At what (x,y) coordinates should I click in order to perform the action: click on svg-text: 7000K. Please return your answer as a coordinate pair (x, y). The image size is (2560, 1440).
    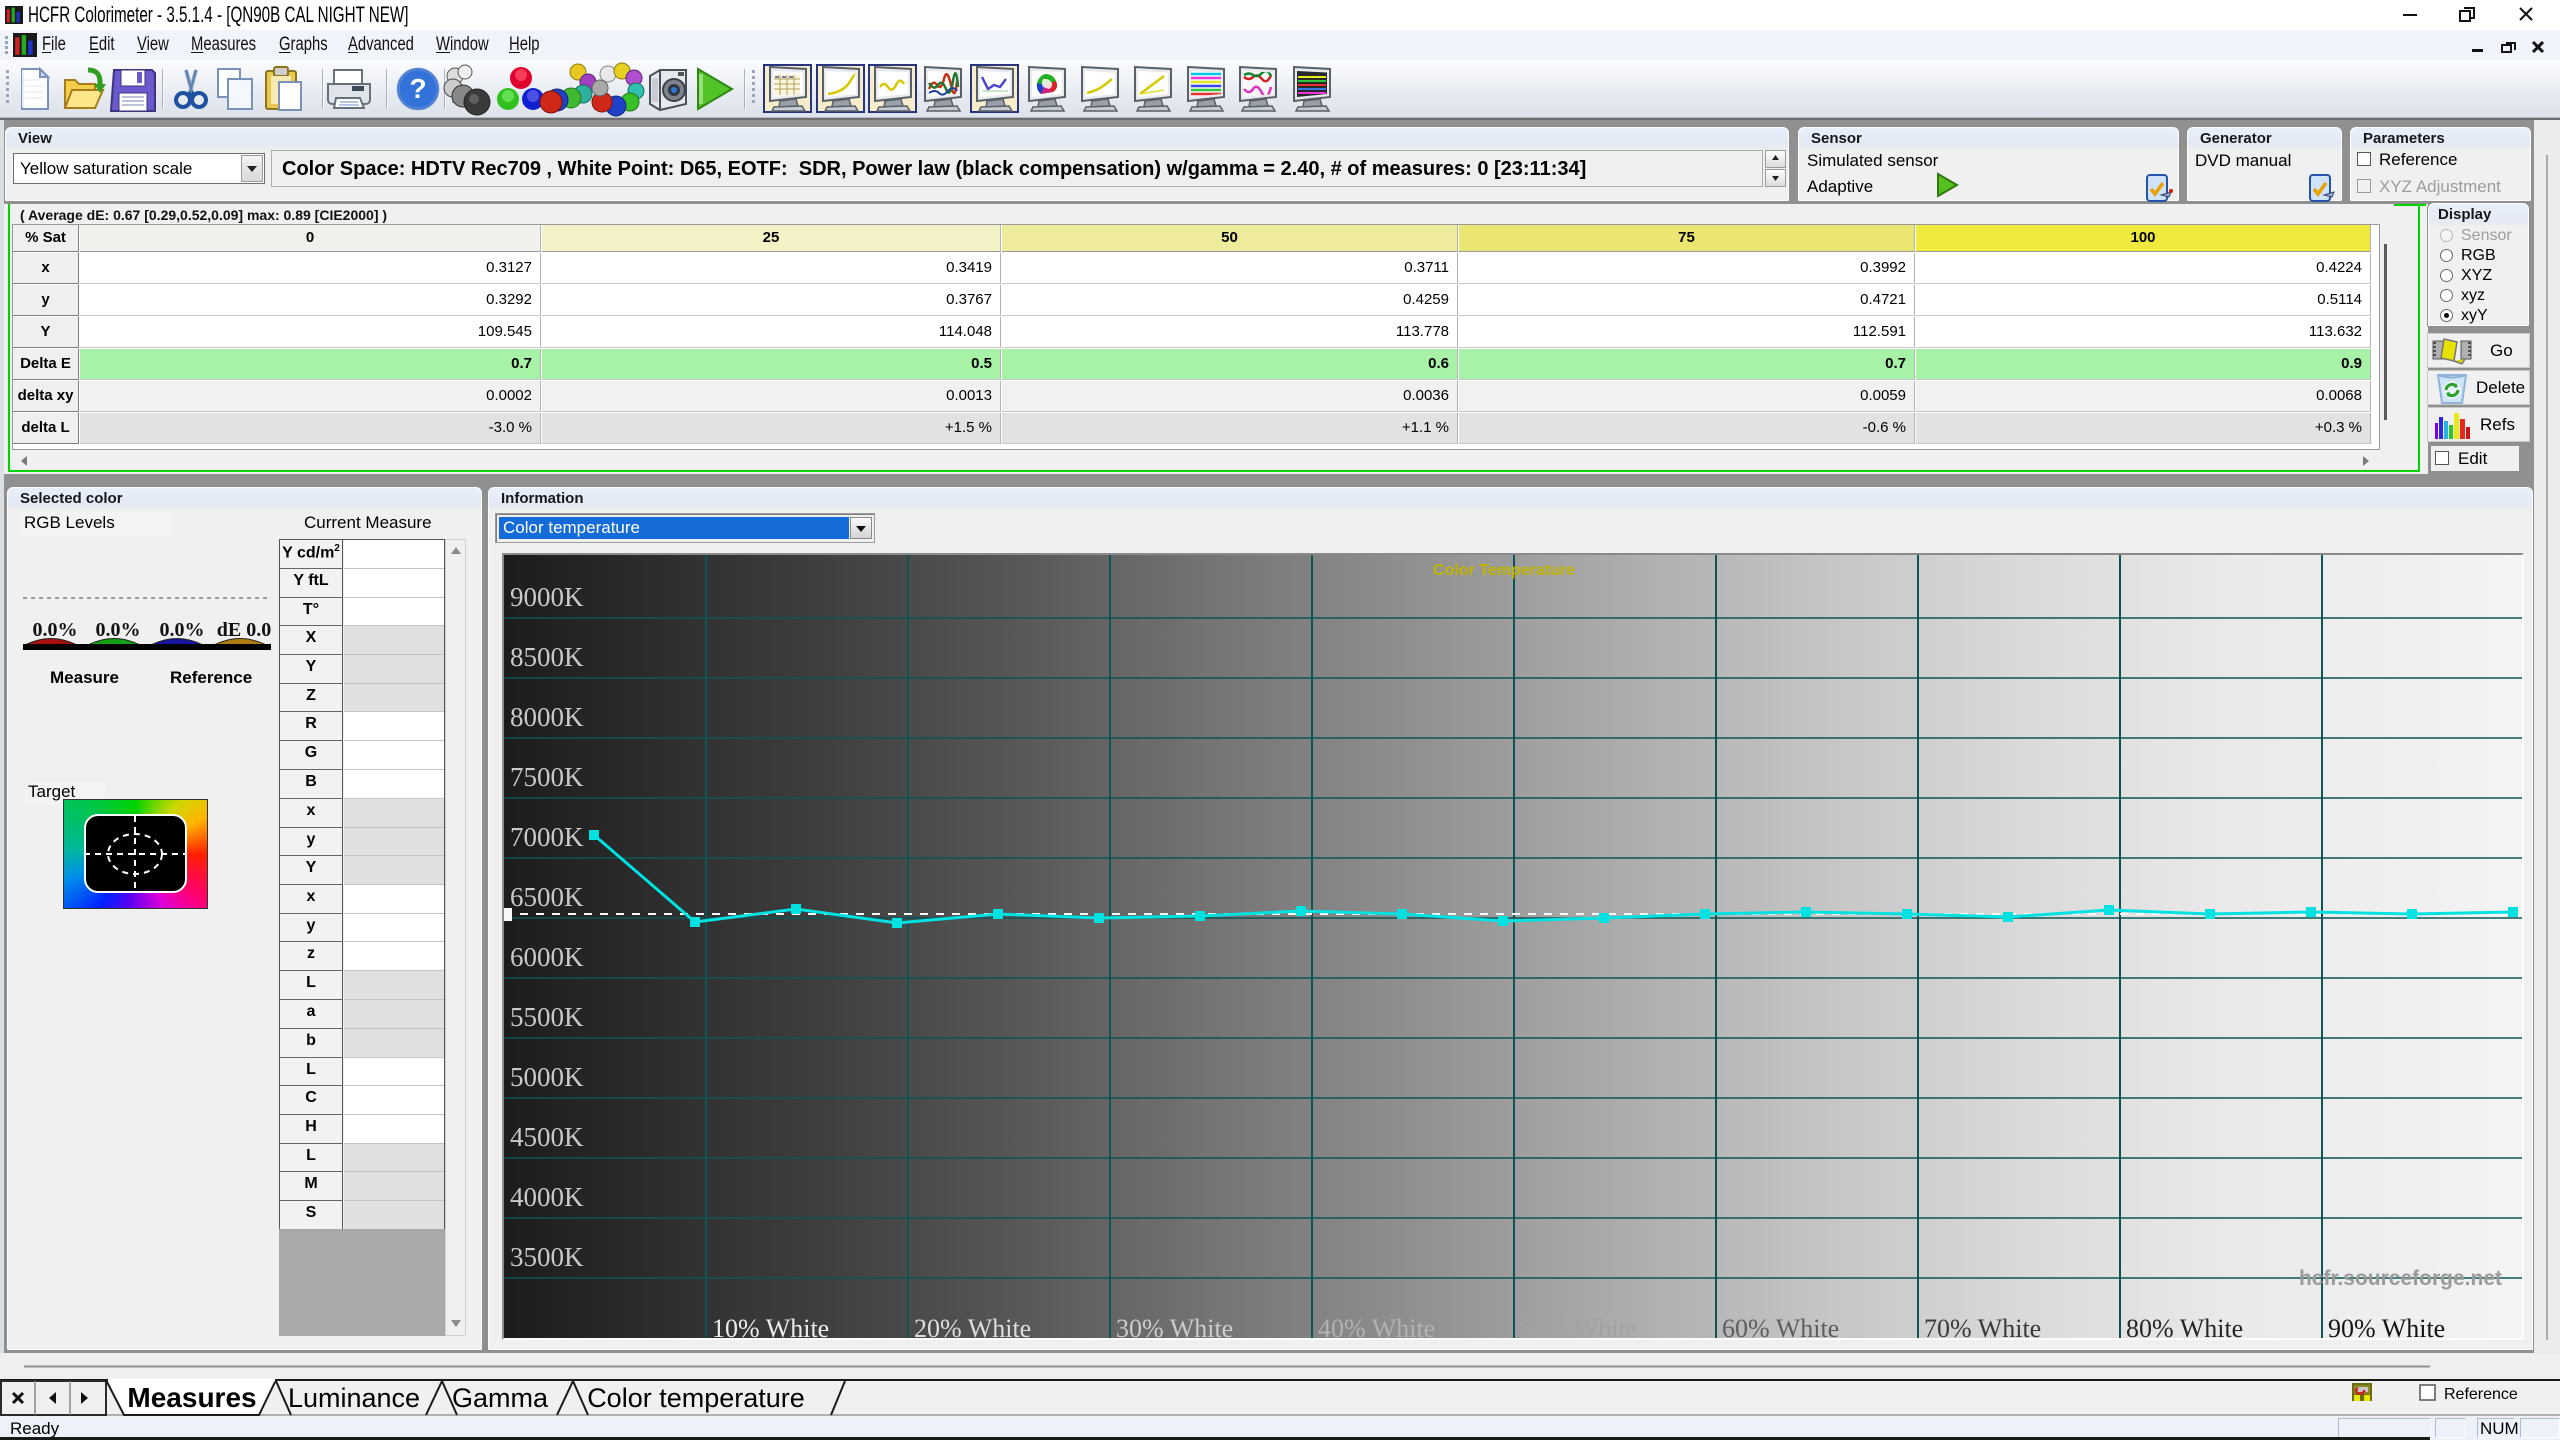
    Looking at the image, I should click on (547, 837).